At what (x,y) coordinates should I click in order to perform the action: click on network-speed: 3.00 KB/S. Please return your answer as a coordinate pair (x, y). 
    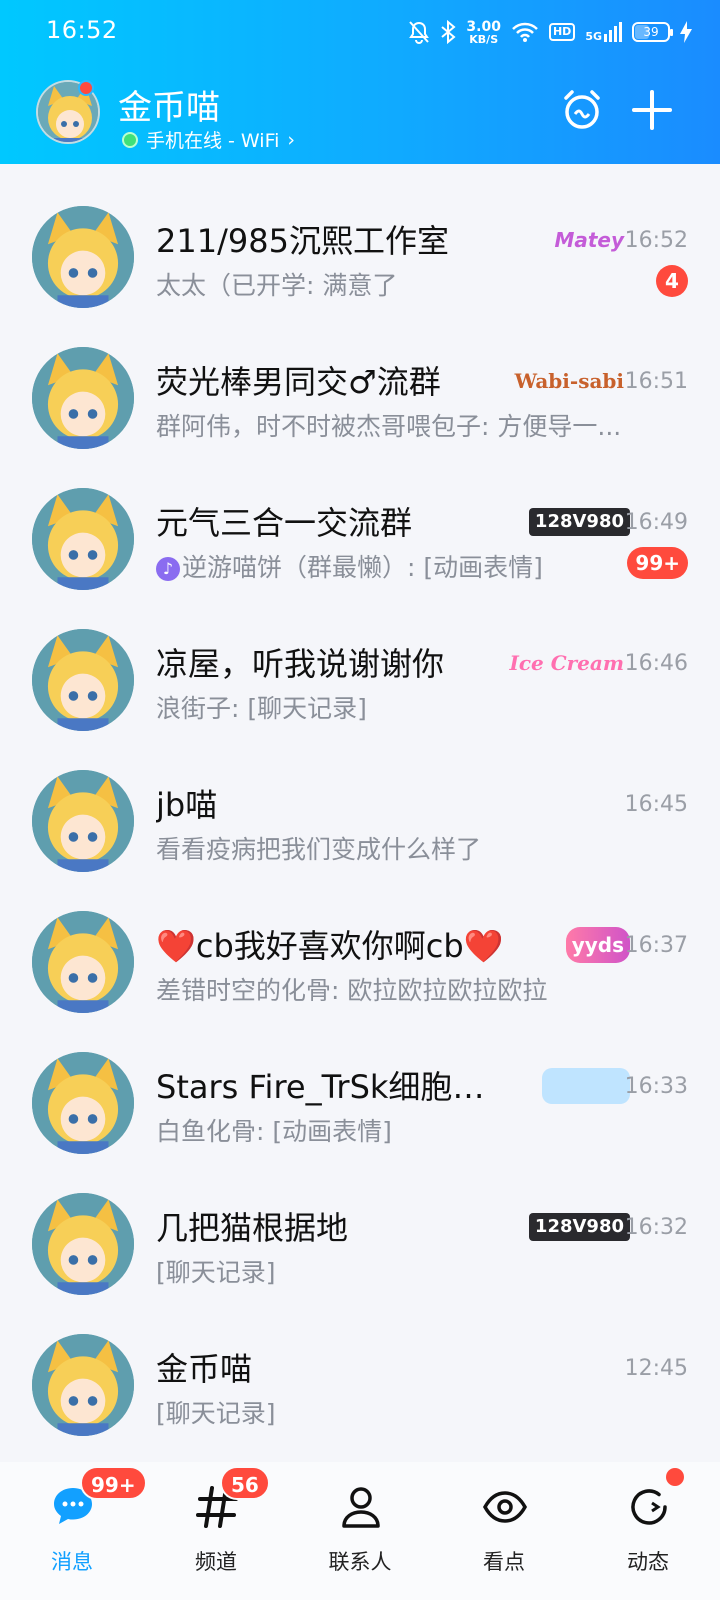
    Looking at the image, I should click on (483, 32).